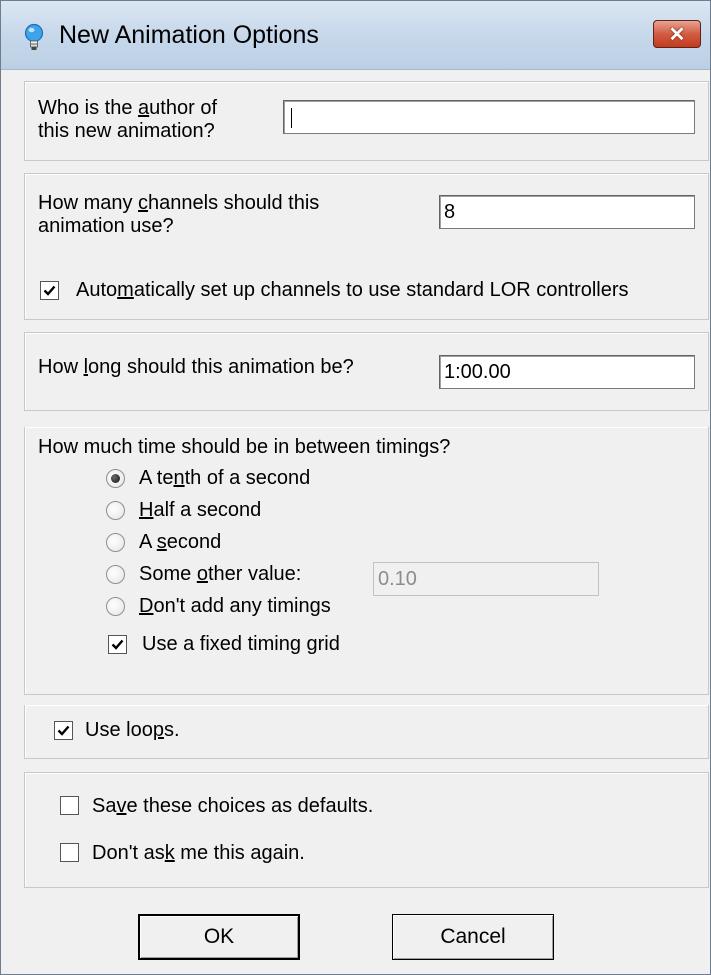 The width and height of the screenshot is (711, 975). I want to click on author-label-line1: Who is the author of, so click(127, 108).